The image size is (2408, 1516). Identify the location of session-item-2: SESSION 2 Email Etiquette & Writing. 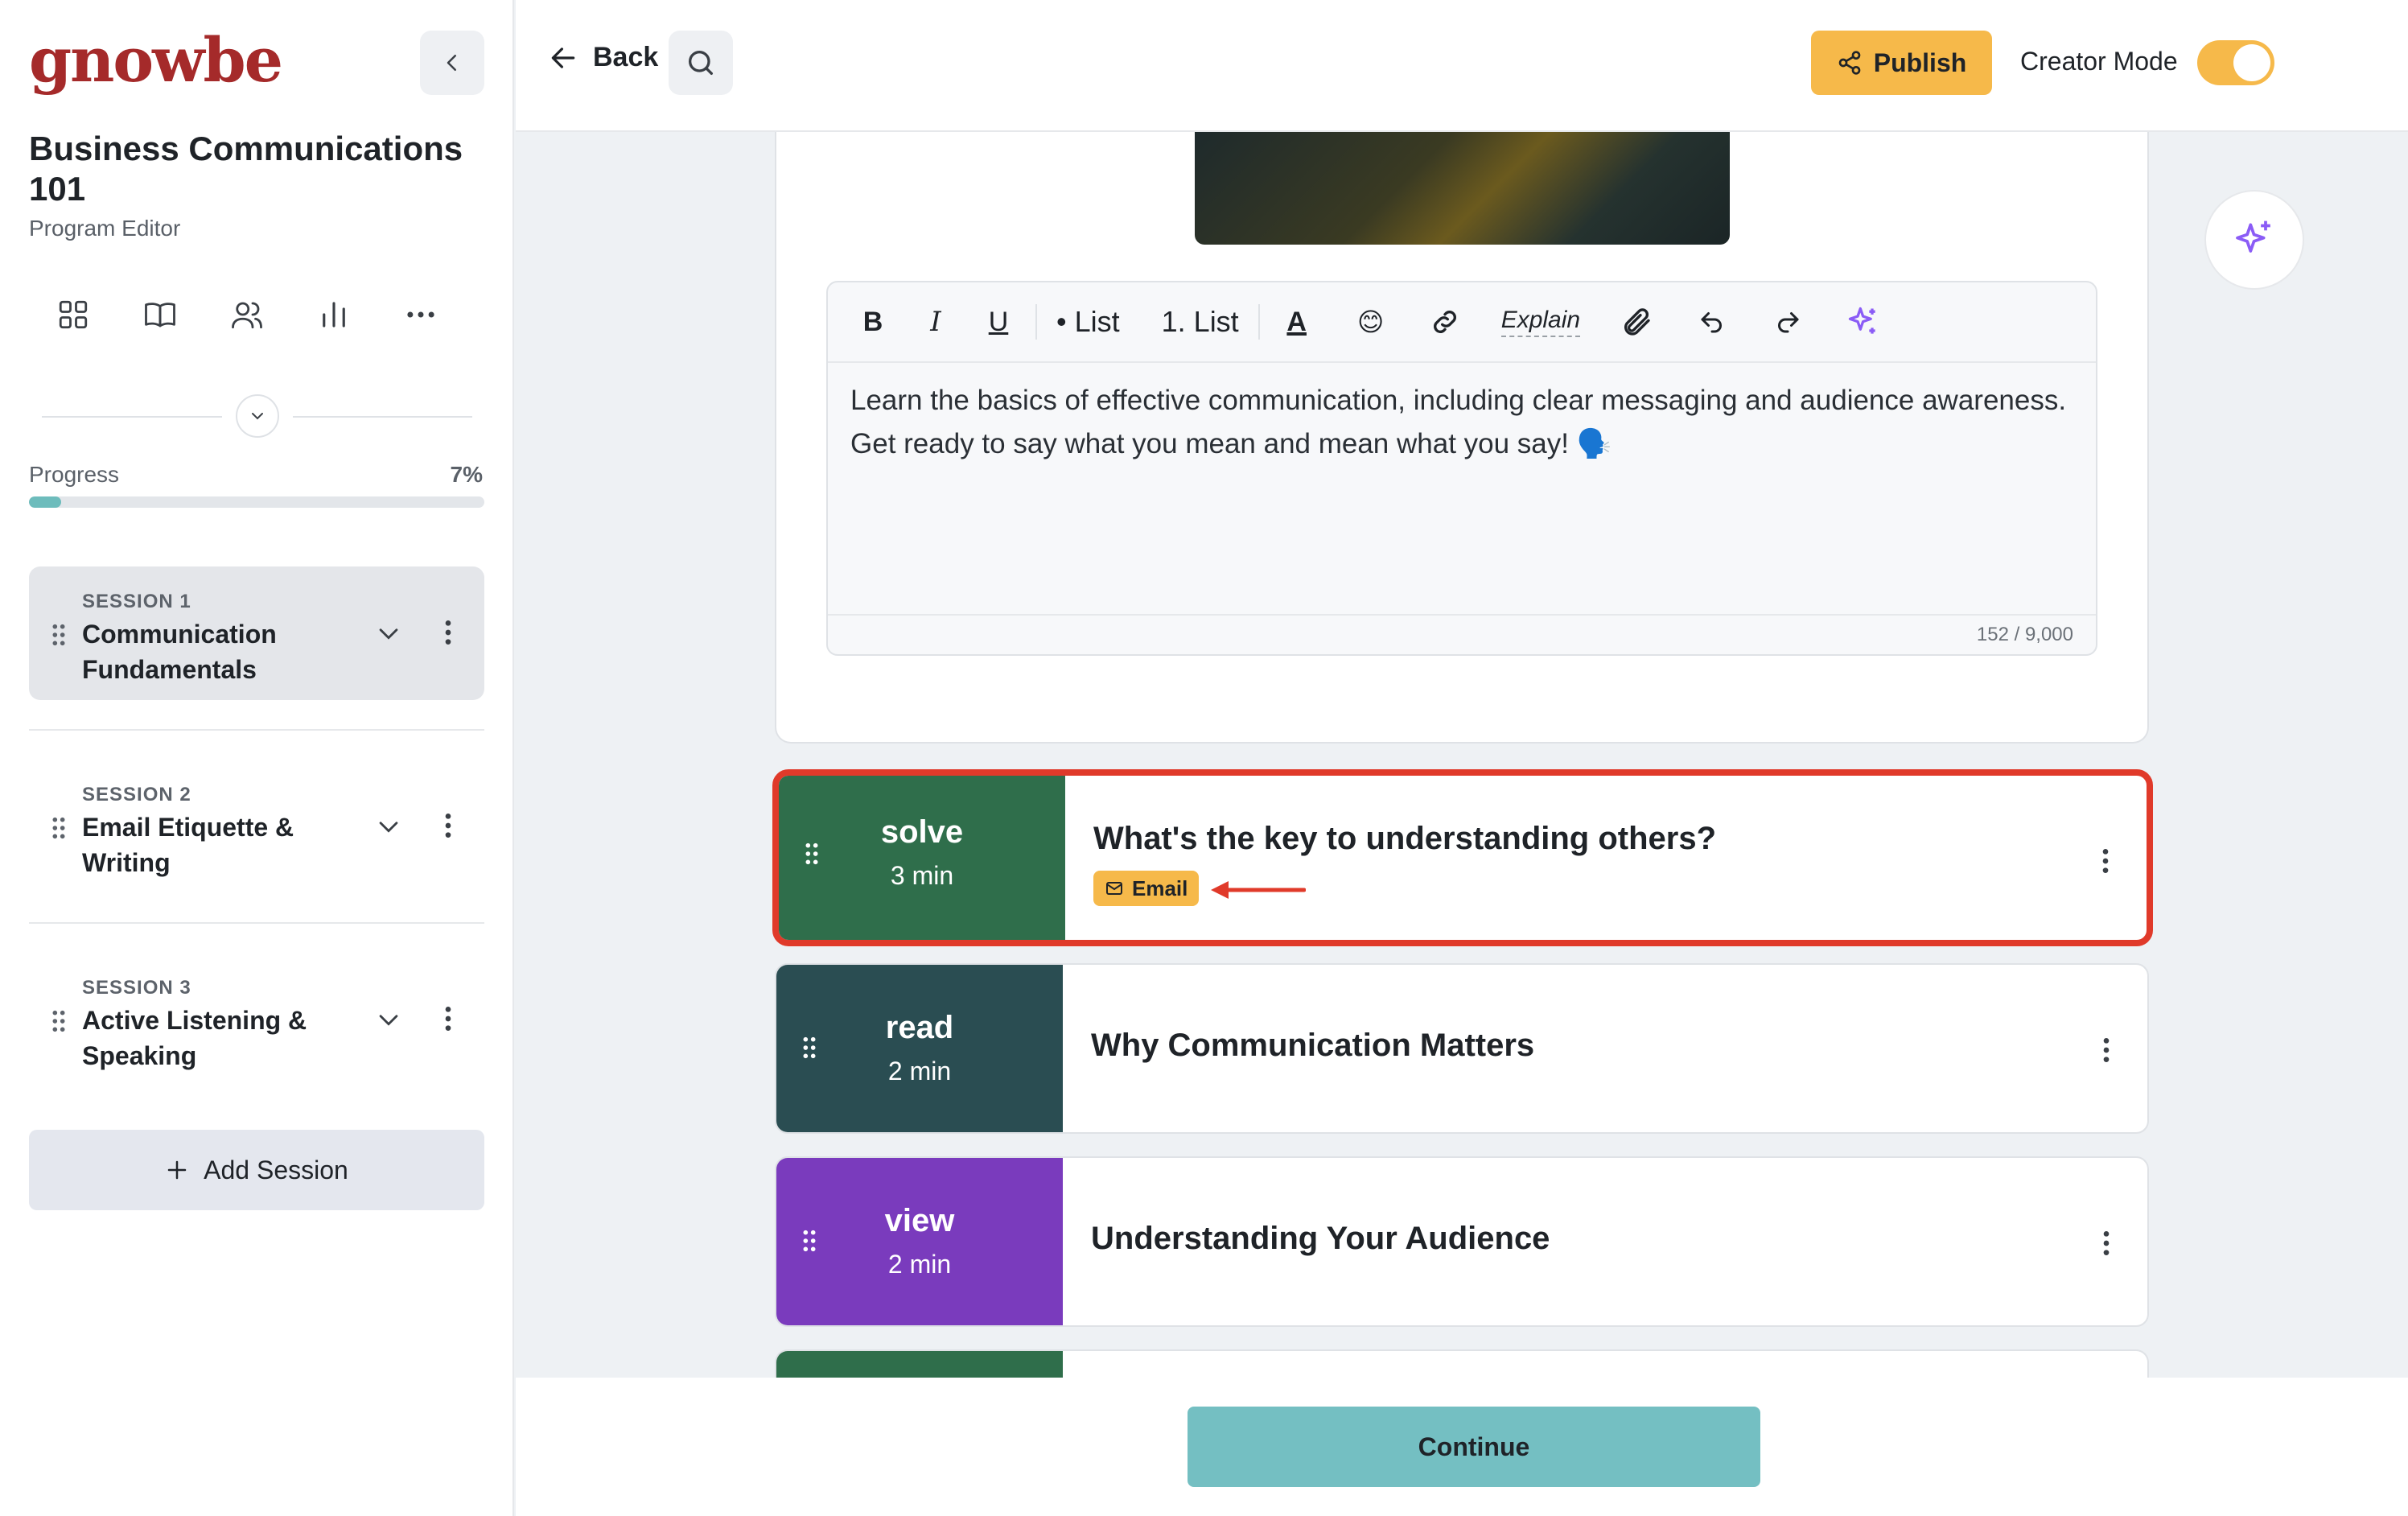
(256, 826).